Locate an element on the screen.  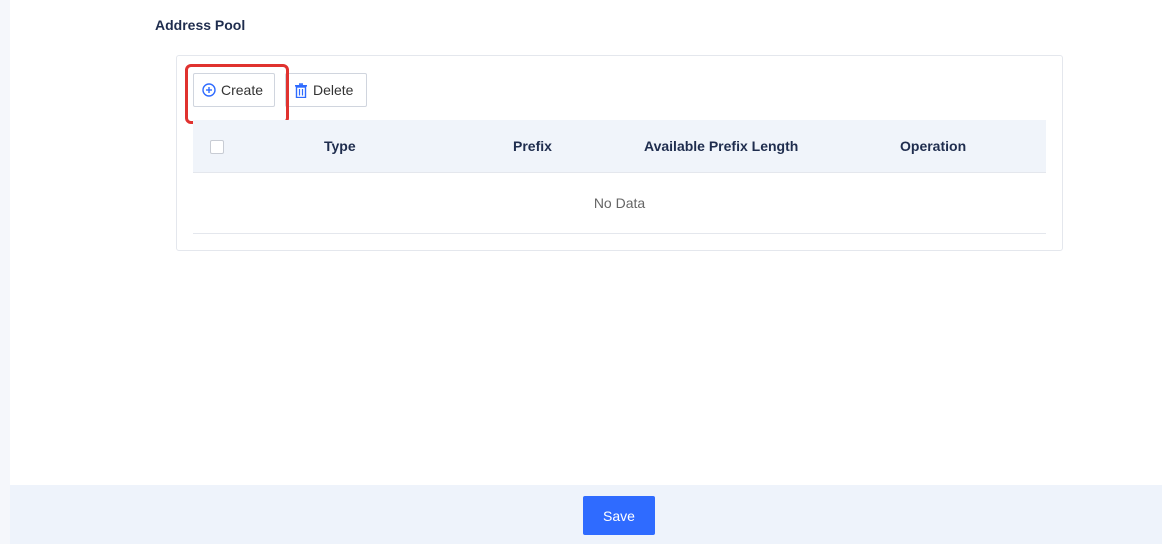
create-button: Create is located at coordinates (237, 94).